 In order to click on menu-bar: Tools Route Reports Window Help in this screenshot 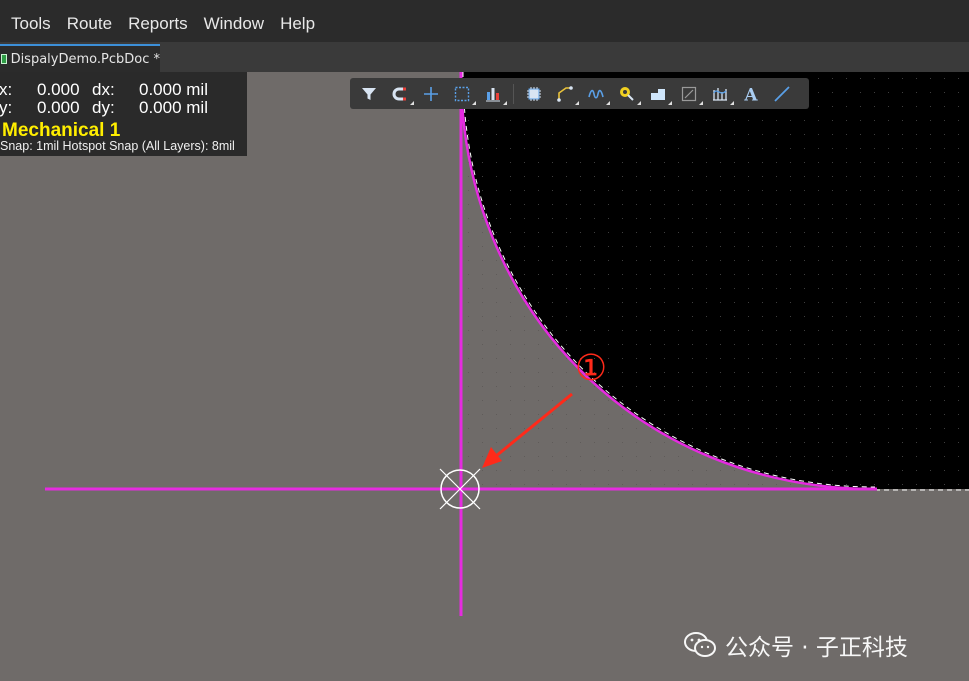, I will do `click(484, 21)`.